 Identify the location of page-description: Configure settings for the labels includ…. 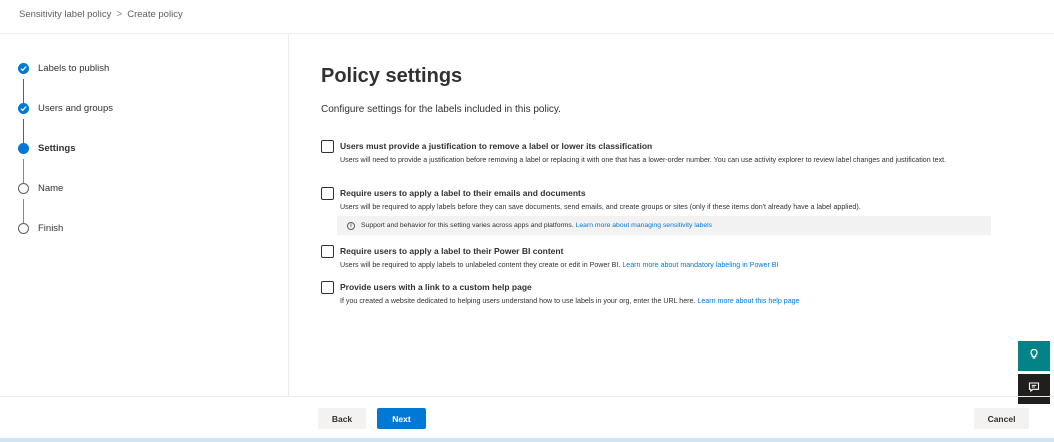
(441, 109).